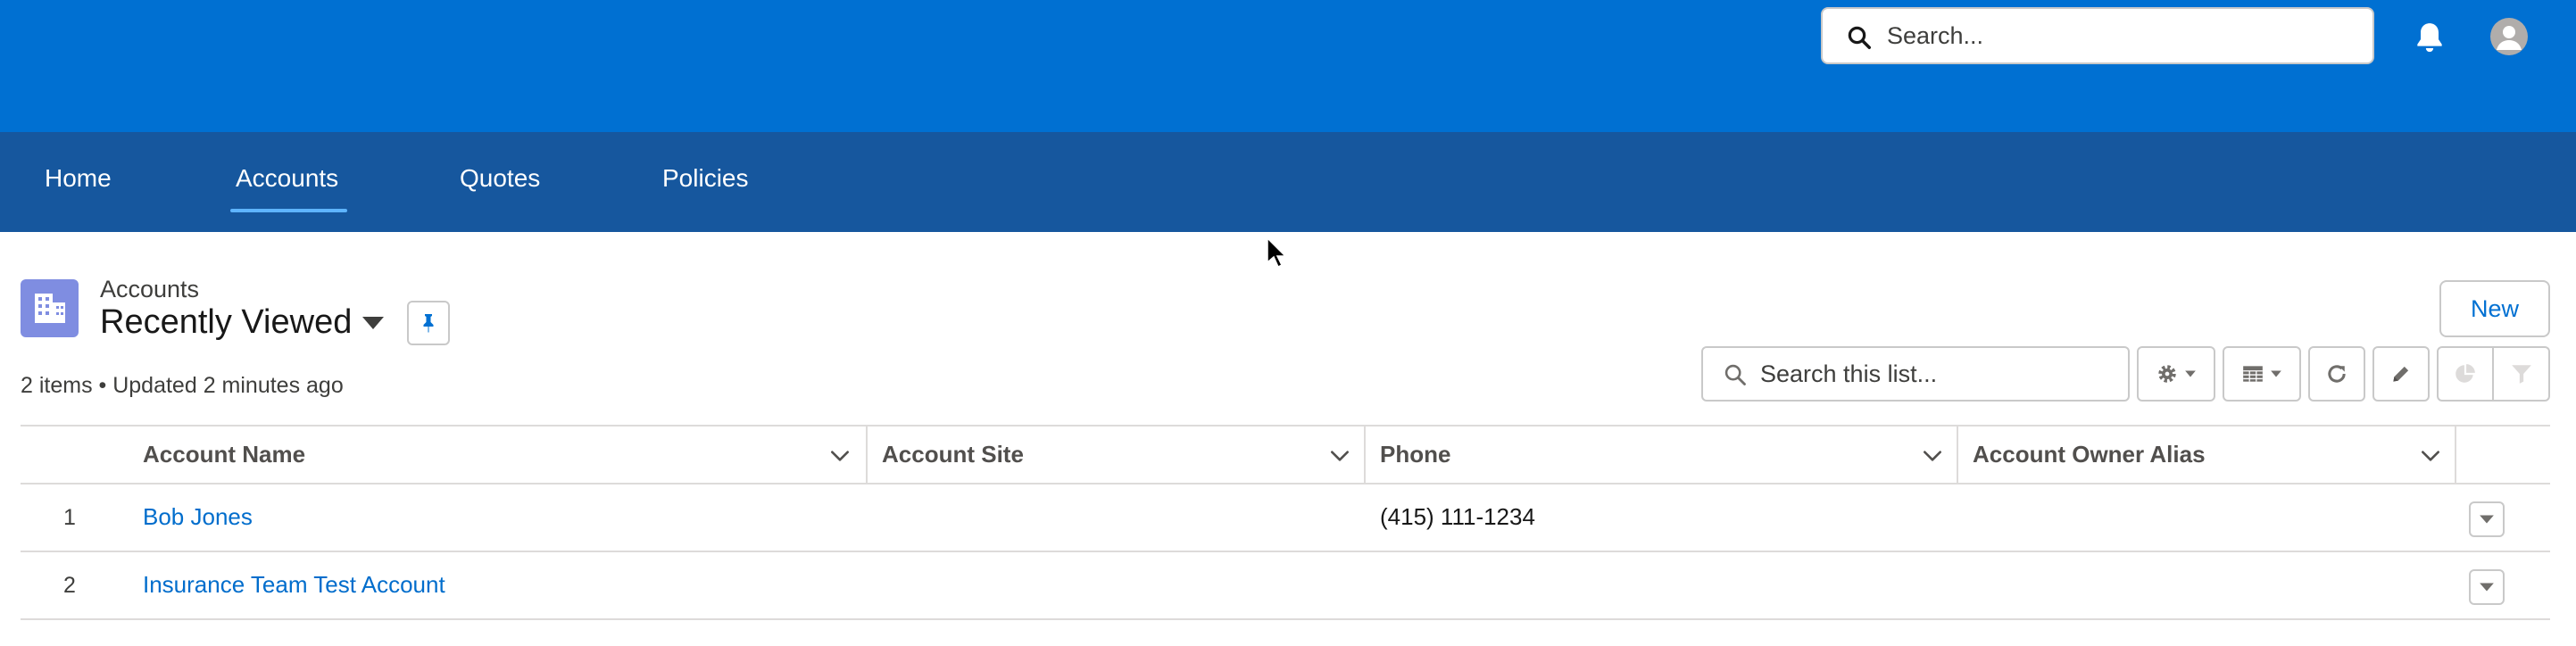 This screenshot has width=2576, height=646. Describe the element at coordinates (79, 182) in the screenshot. I see `nav-item-home: Home` at that location.